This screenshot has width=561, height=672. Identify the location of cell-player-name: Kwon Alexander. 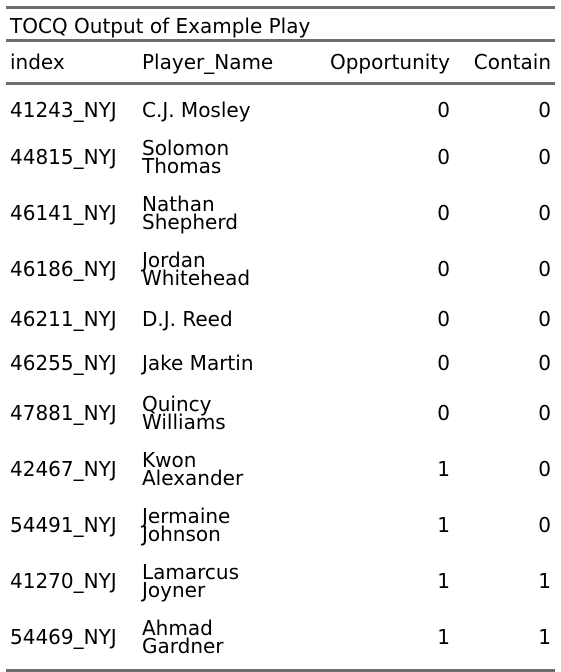
(217, 469).